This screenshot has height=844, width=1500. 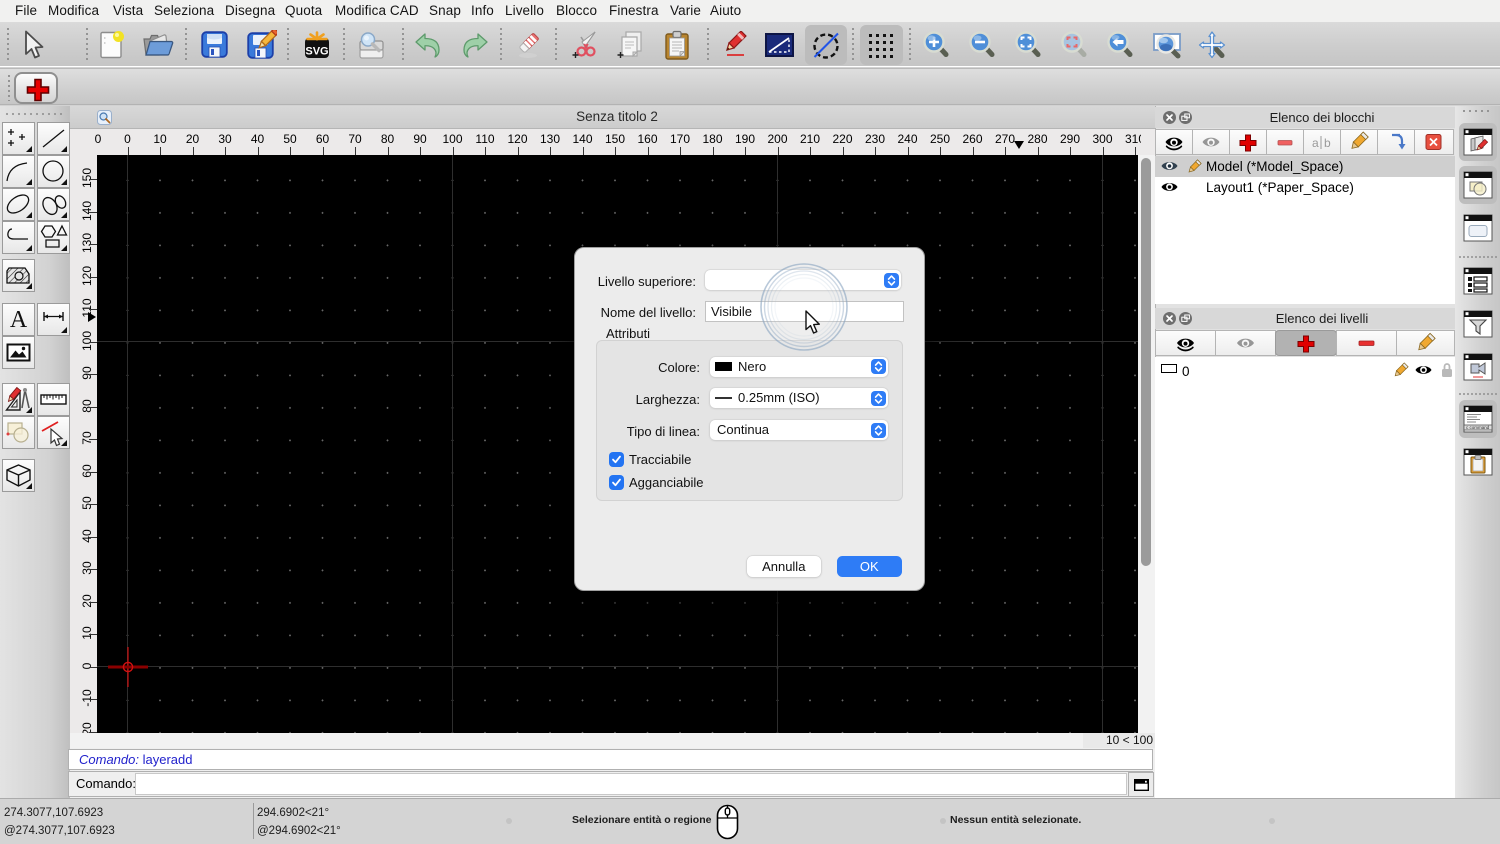 What do you see at coordinates (316, 52) in the screenshot?
I see `svg-text: SVG` at bounding box center [316, 52].